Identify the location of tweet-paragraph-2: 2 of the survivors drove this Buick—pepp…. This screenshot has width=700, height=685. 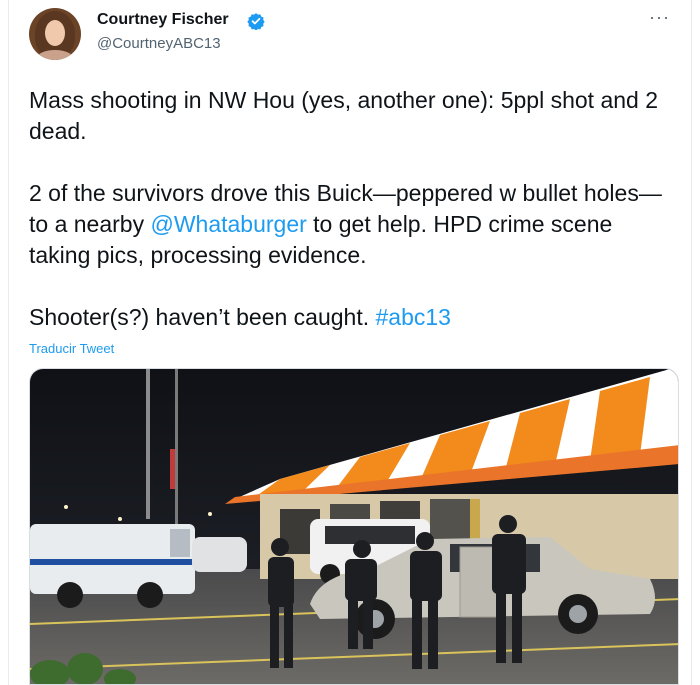
(349, 224).